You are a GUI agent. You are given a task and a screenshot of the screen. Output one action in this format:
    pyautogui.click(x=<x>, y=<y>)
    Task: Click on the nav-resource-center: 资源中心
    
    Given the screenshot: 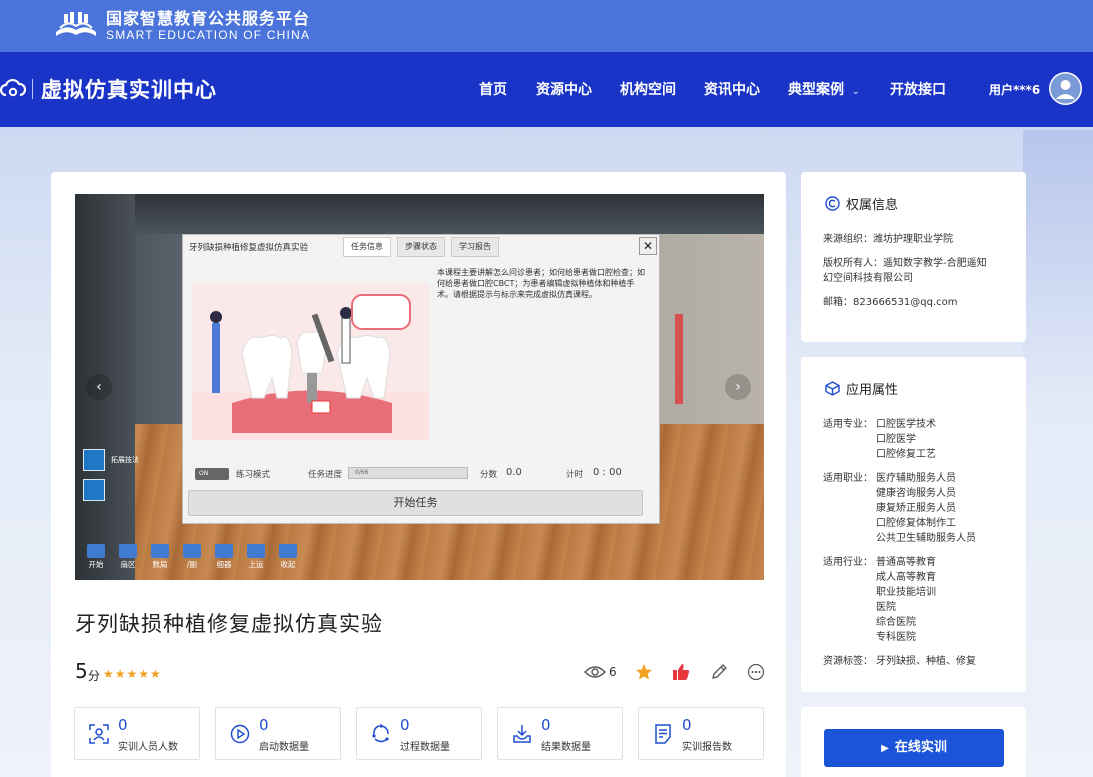 What is the action you would take?
    pyautogui.click(x=564, y=89)
    